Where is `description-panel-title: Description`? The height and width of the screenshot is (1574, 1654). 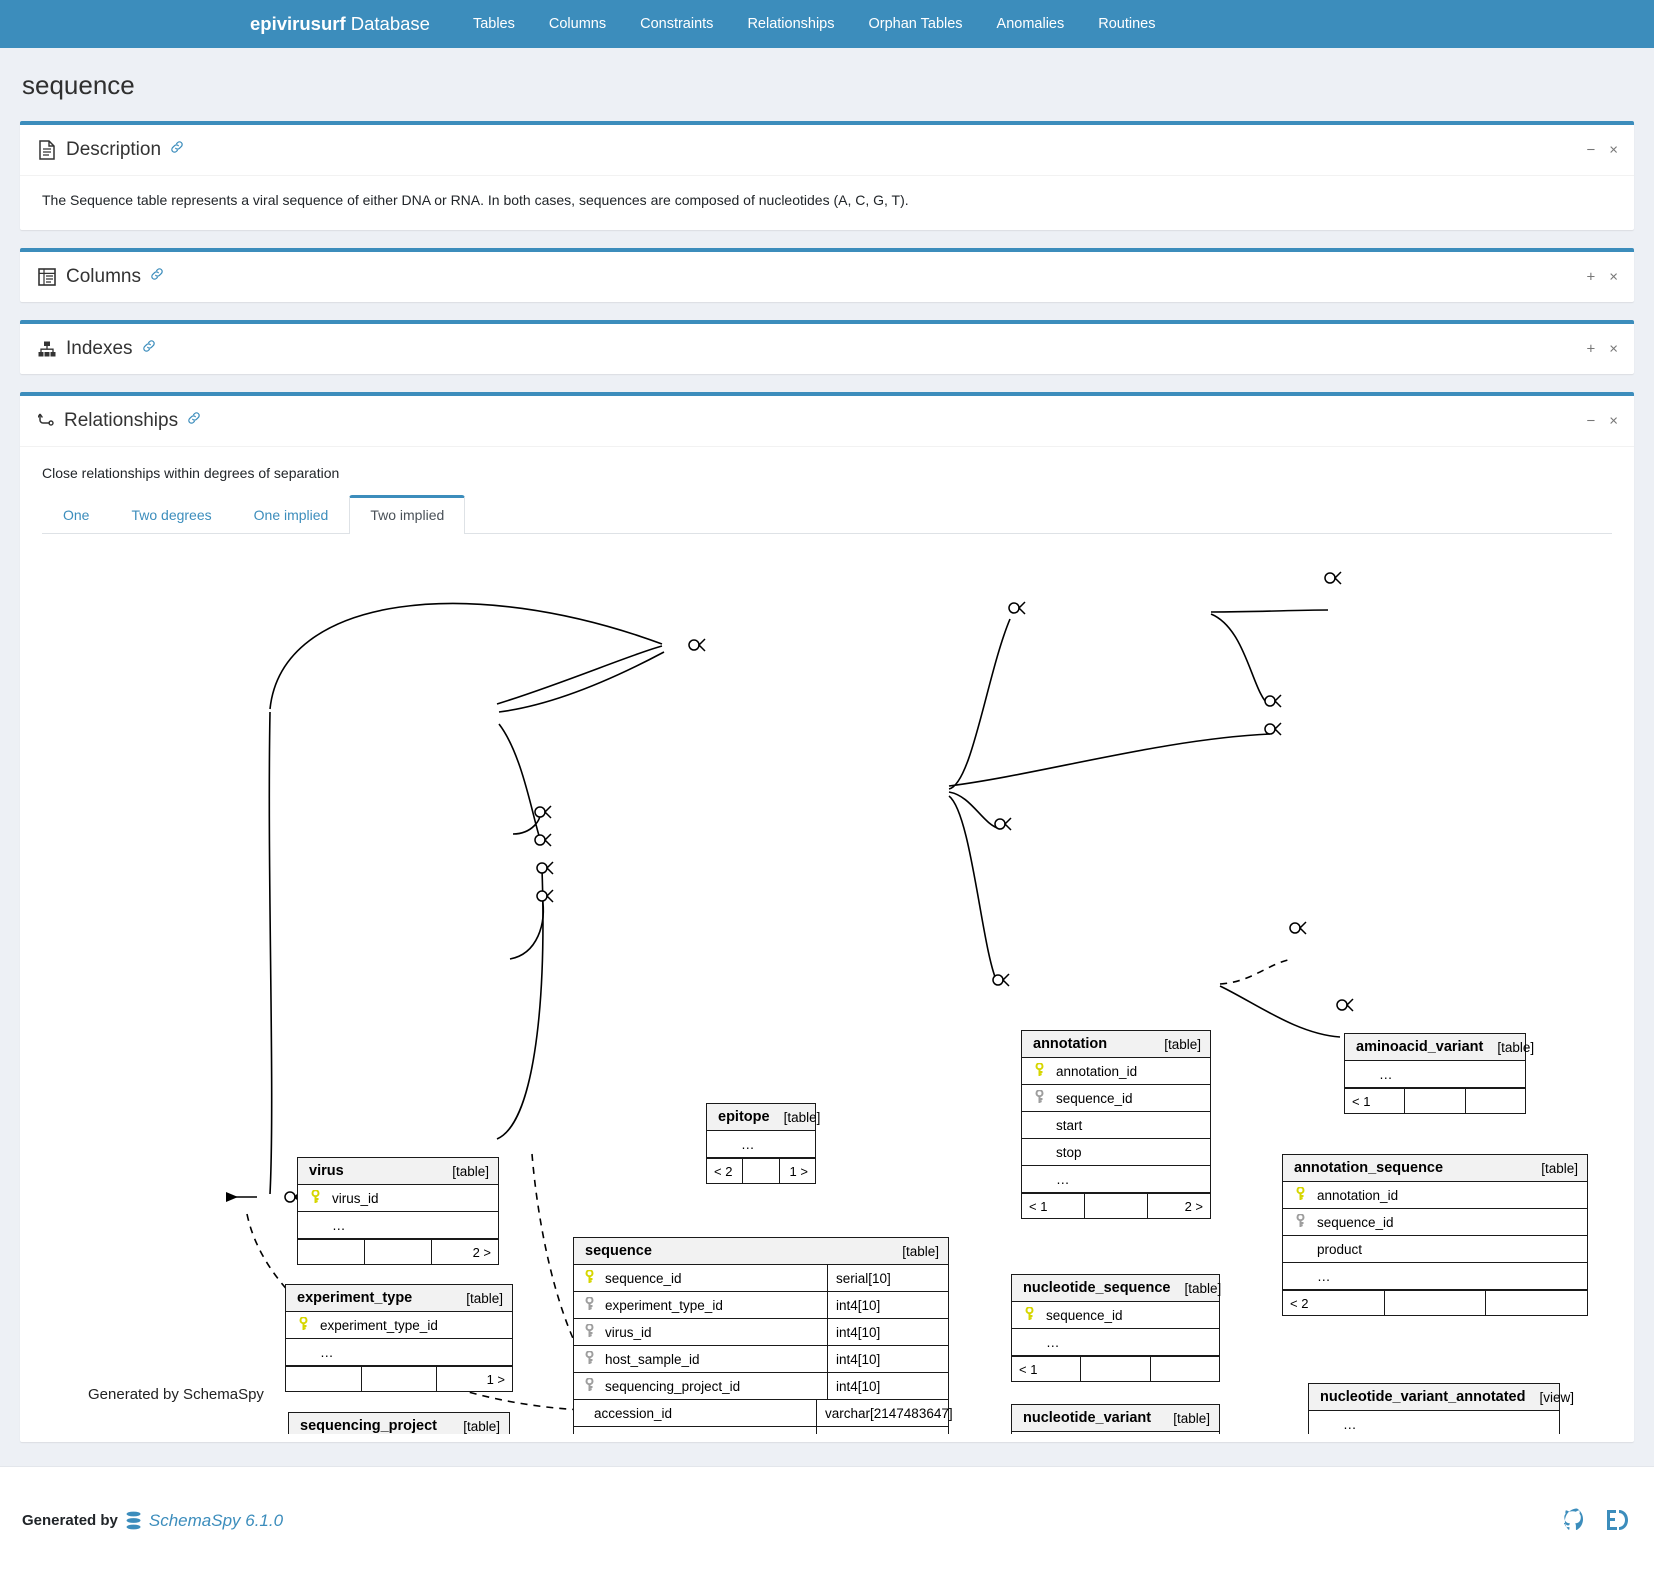 description-panel-title: Description is located at coordinates (114, 149).